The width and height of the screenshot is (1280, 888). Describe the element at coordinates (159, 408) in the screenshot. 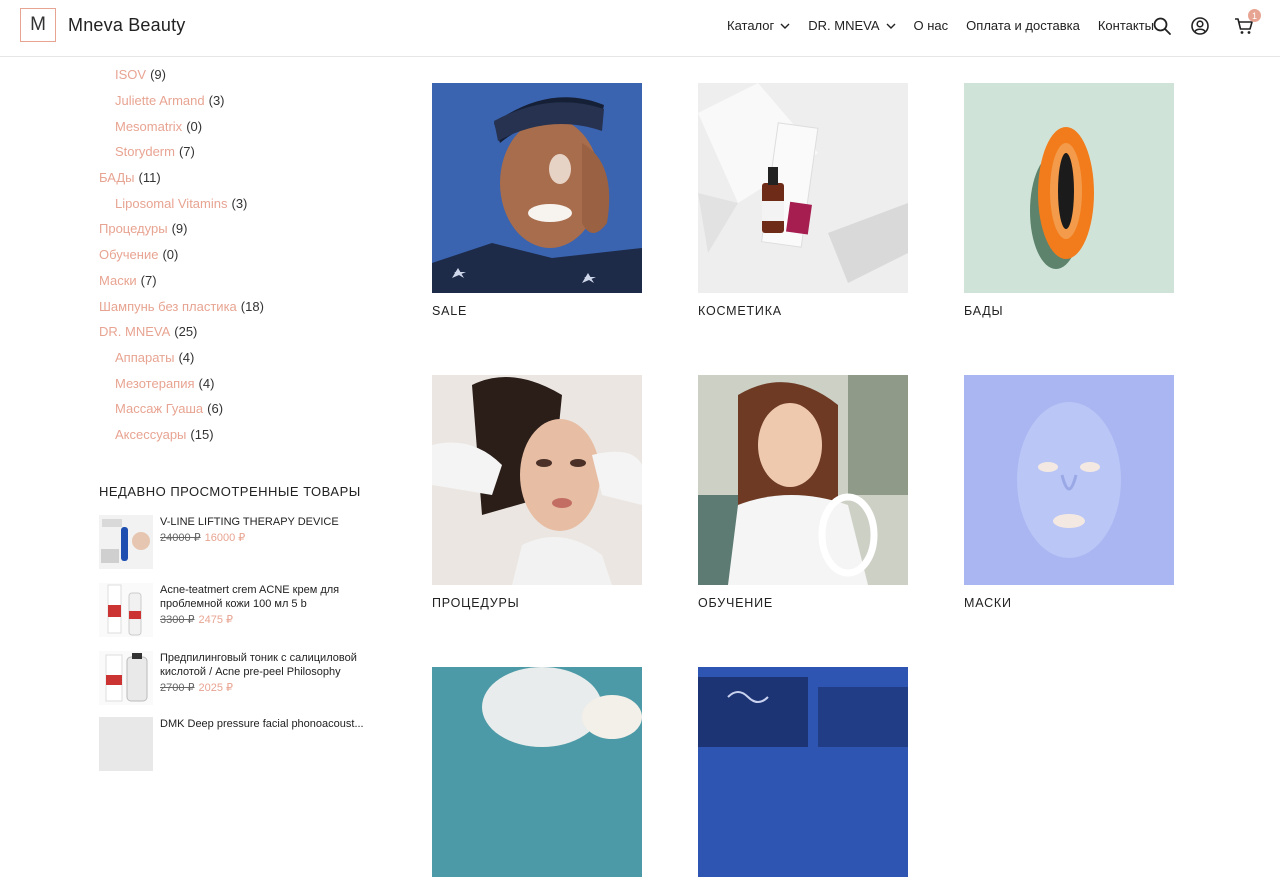

I see `category-link: Массаж Гуаша` at that location.